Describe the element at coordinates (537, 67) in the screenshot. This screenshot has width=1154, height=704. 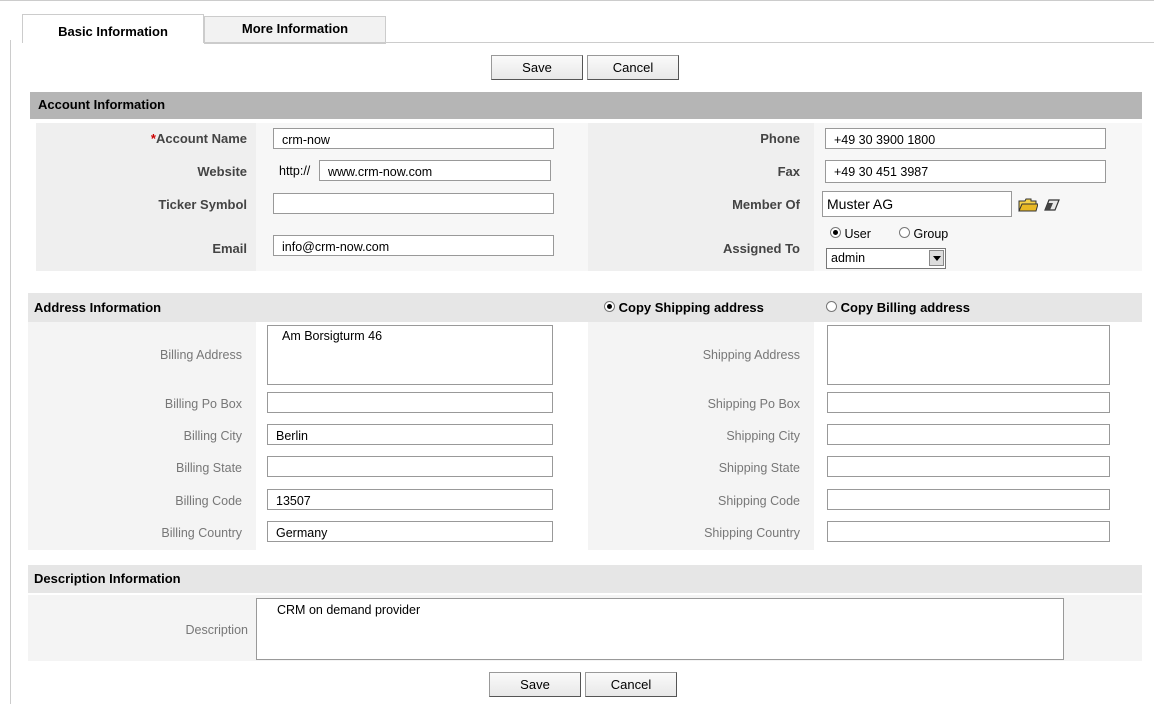
I see `save-button-top: Save` at that location.